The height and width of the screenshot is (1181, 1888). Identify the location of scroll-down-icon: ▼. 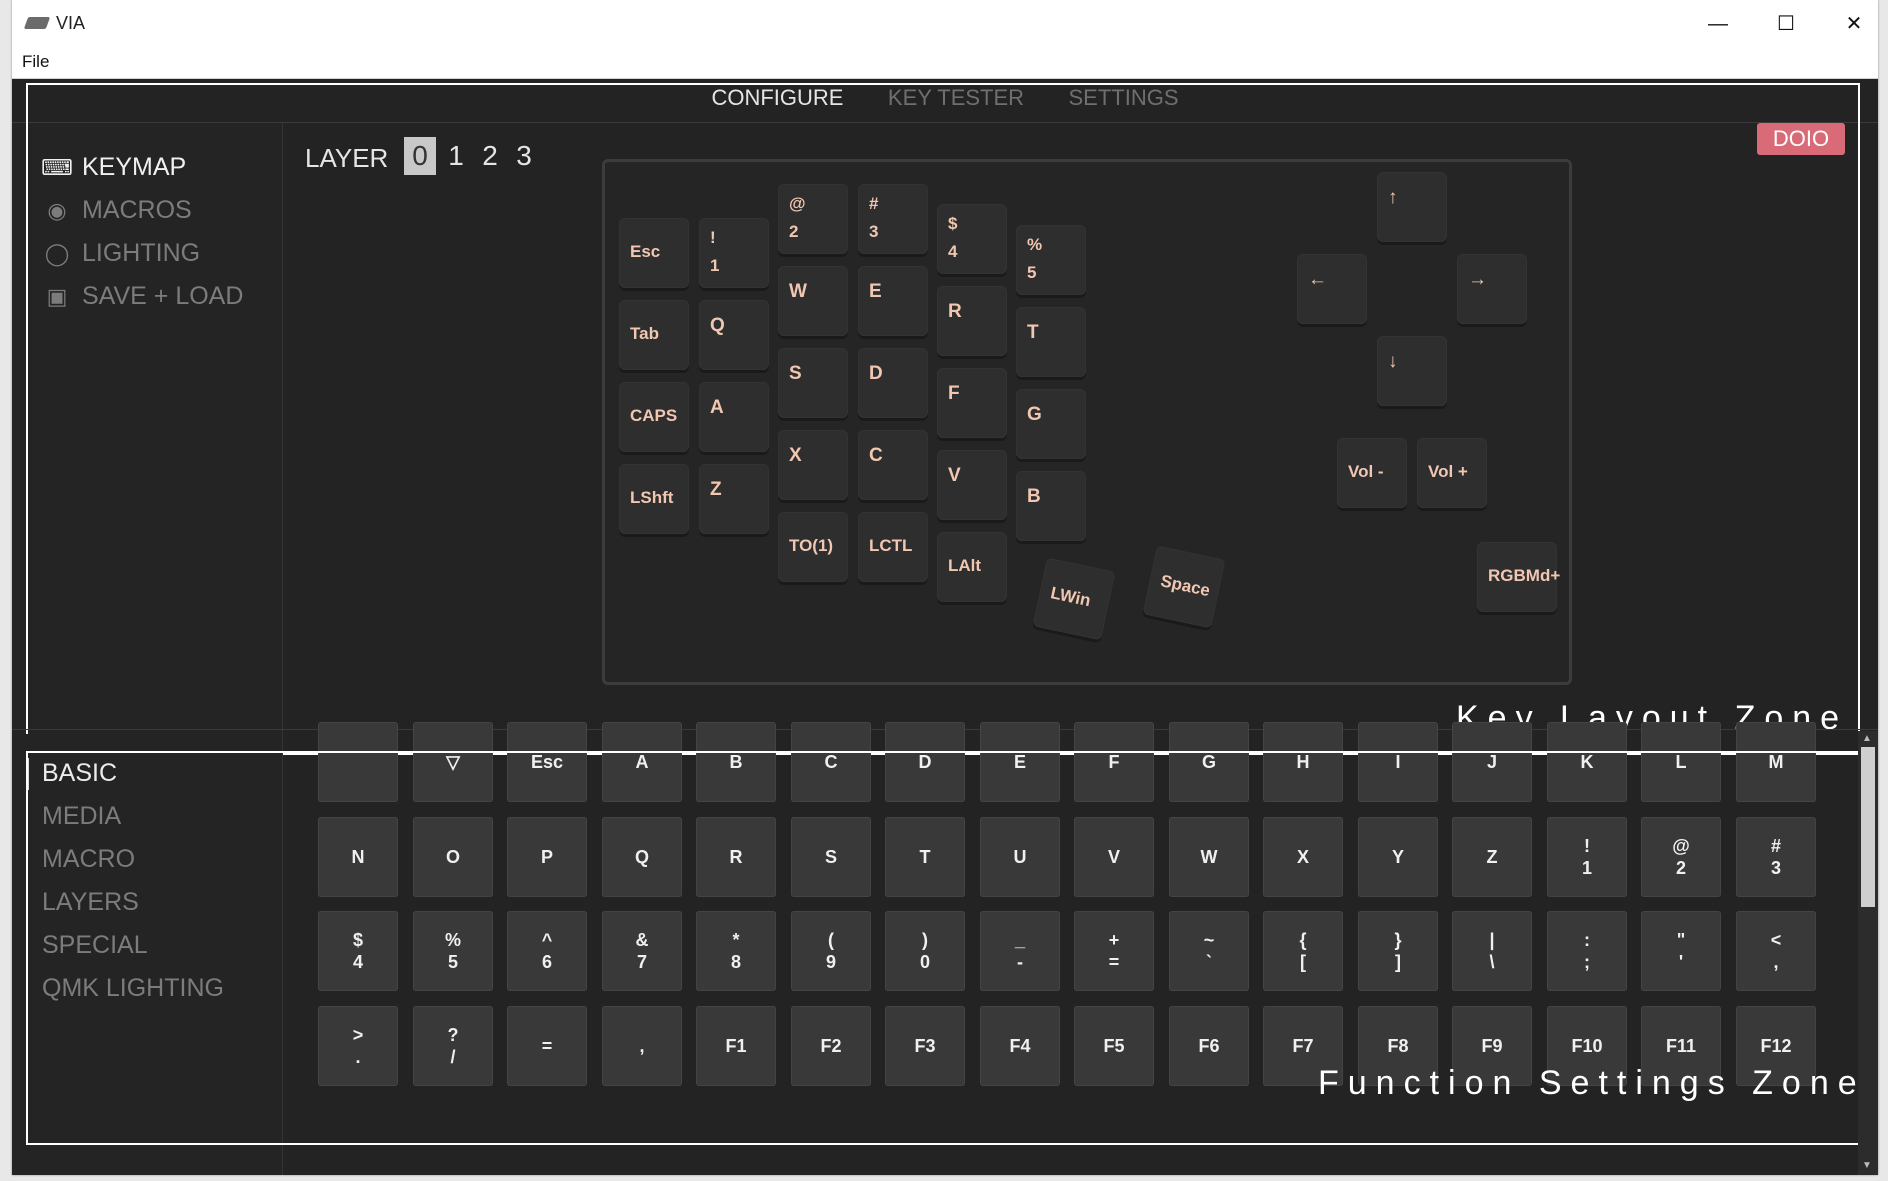
(1867, 1165).